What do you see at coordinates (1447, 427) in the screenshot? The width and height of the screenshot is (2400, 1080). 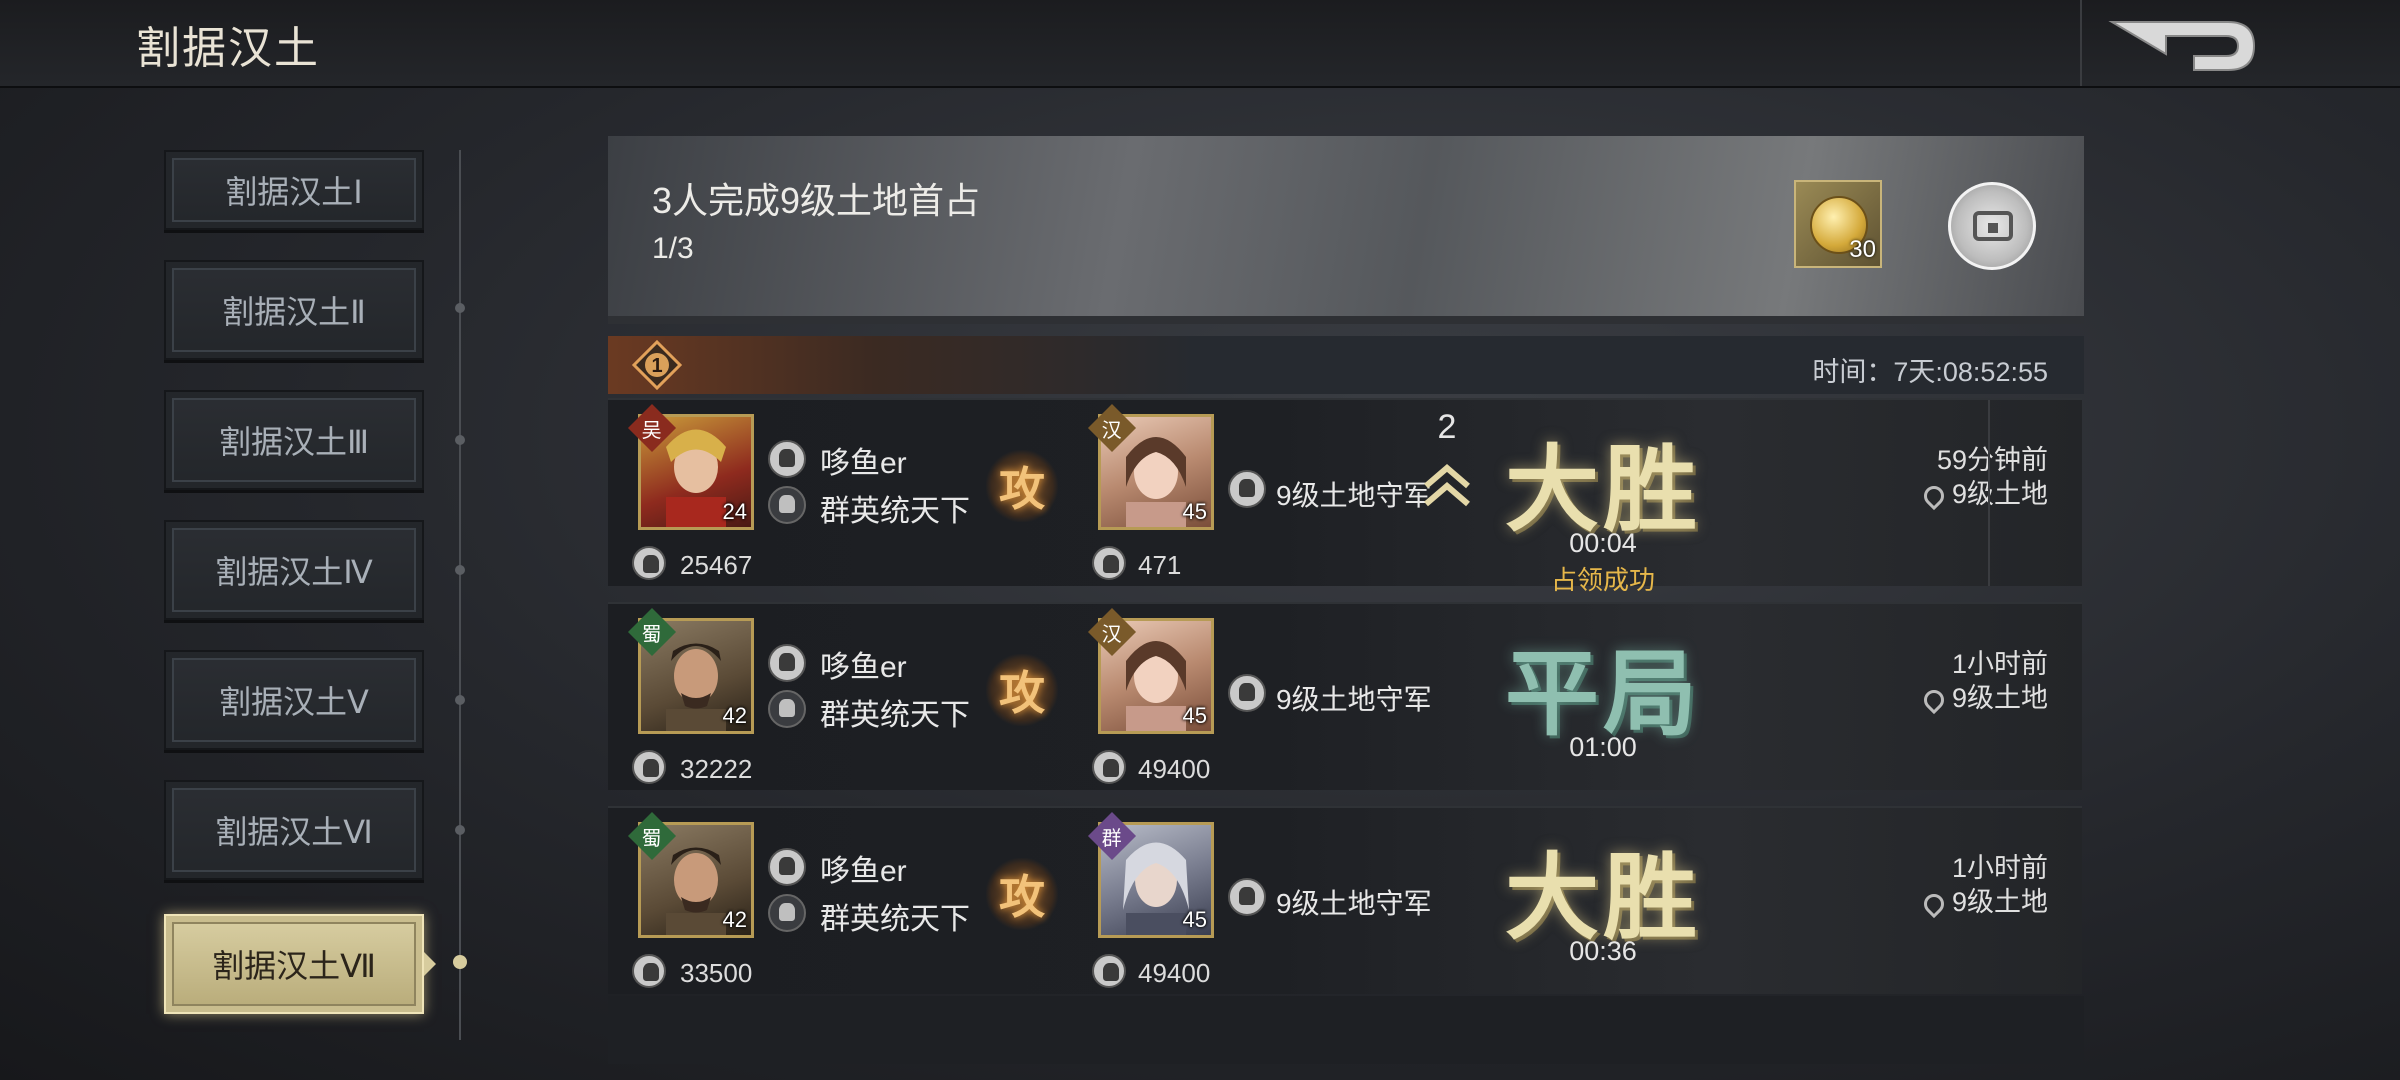 I see `group-count: 2` at bounding box center [1447, 427].